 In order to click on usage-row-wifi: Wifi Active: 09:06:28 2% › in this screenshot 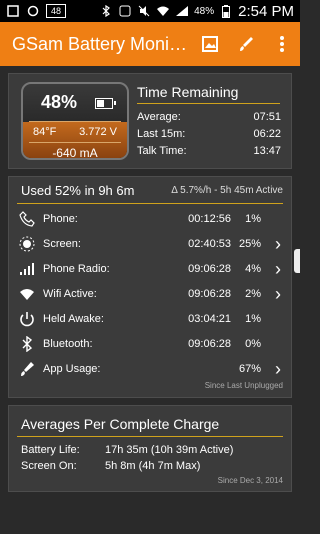, I will do `click(150, 294)`.